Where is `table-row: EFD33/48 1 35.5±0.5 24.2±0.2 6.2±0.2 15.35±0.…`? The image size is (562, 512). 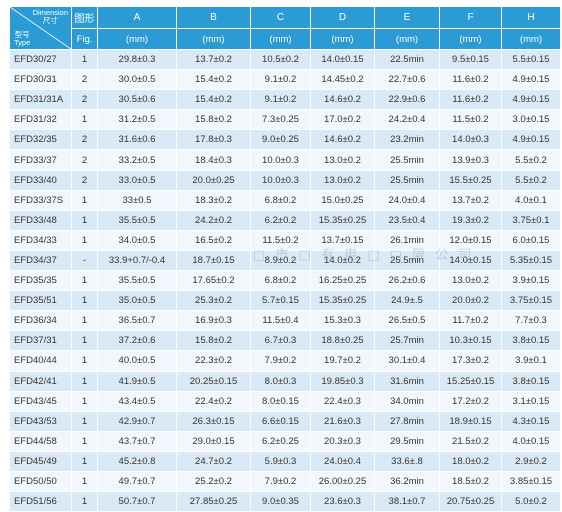
table-row: EFD33/48 1 35.5±0.5 24.2±0.2 6.2±0.2 15.35±0.… is located at coordinates (285, 220).